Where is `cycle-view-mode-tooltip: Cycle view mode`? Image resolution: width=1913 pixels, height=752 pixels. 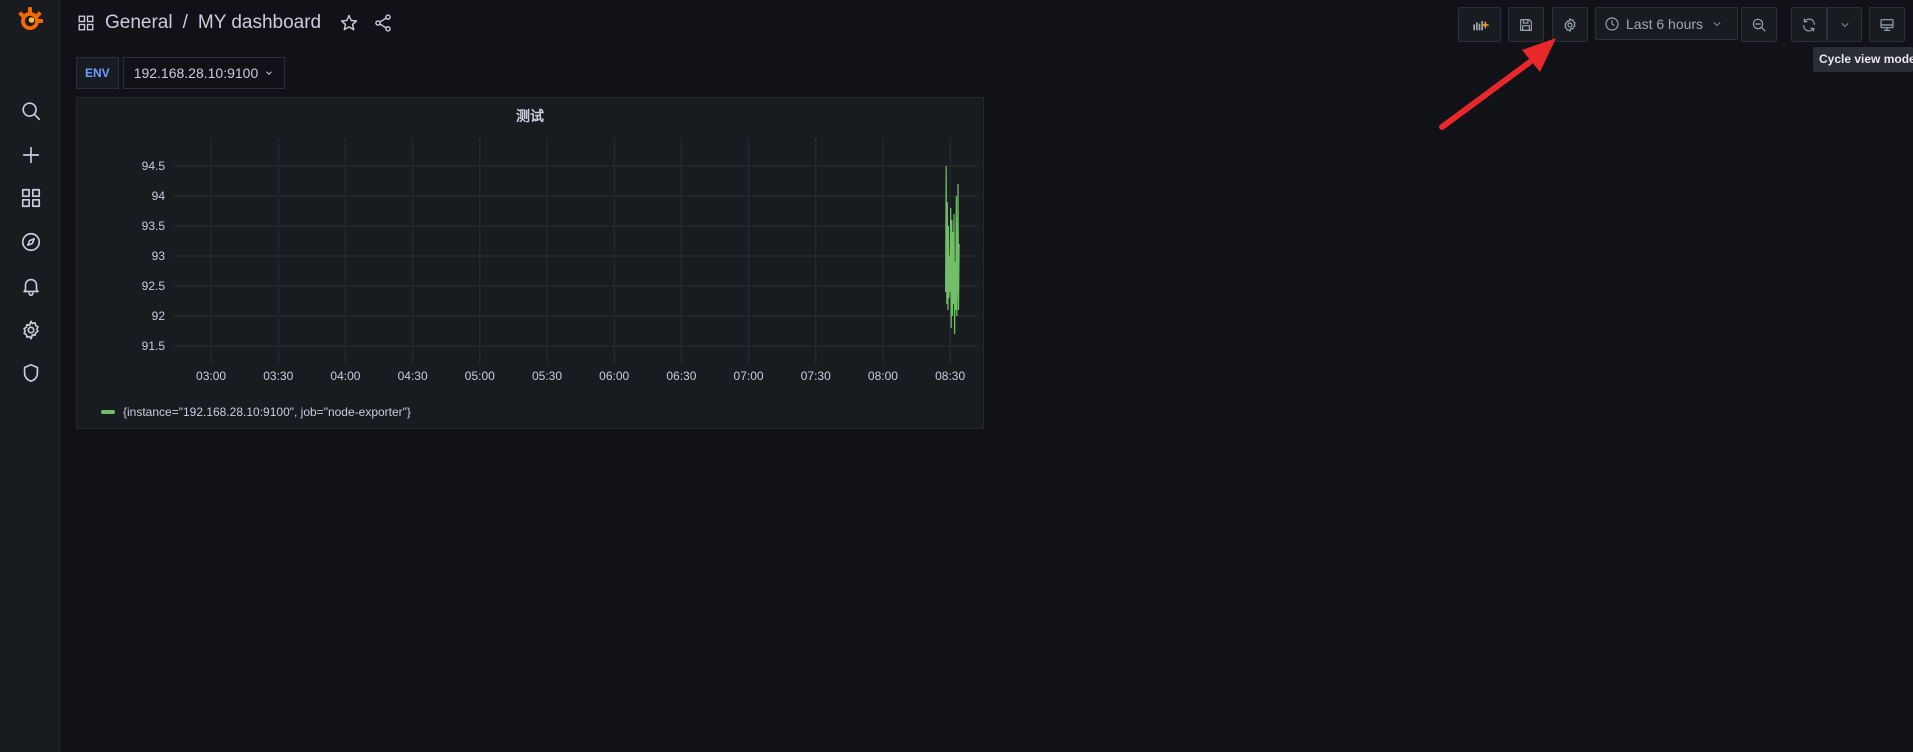
cycle-view-mode-tooltip: Cycle view mode is located at coordinates (1863, 59).